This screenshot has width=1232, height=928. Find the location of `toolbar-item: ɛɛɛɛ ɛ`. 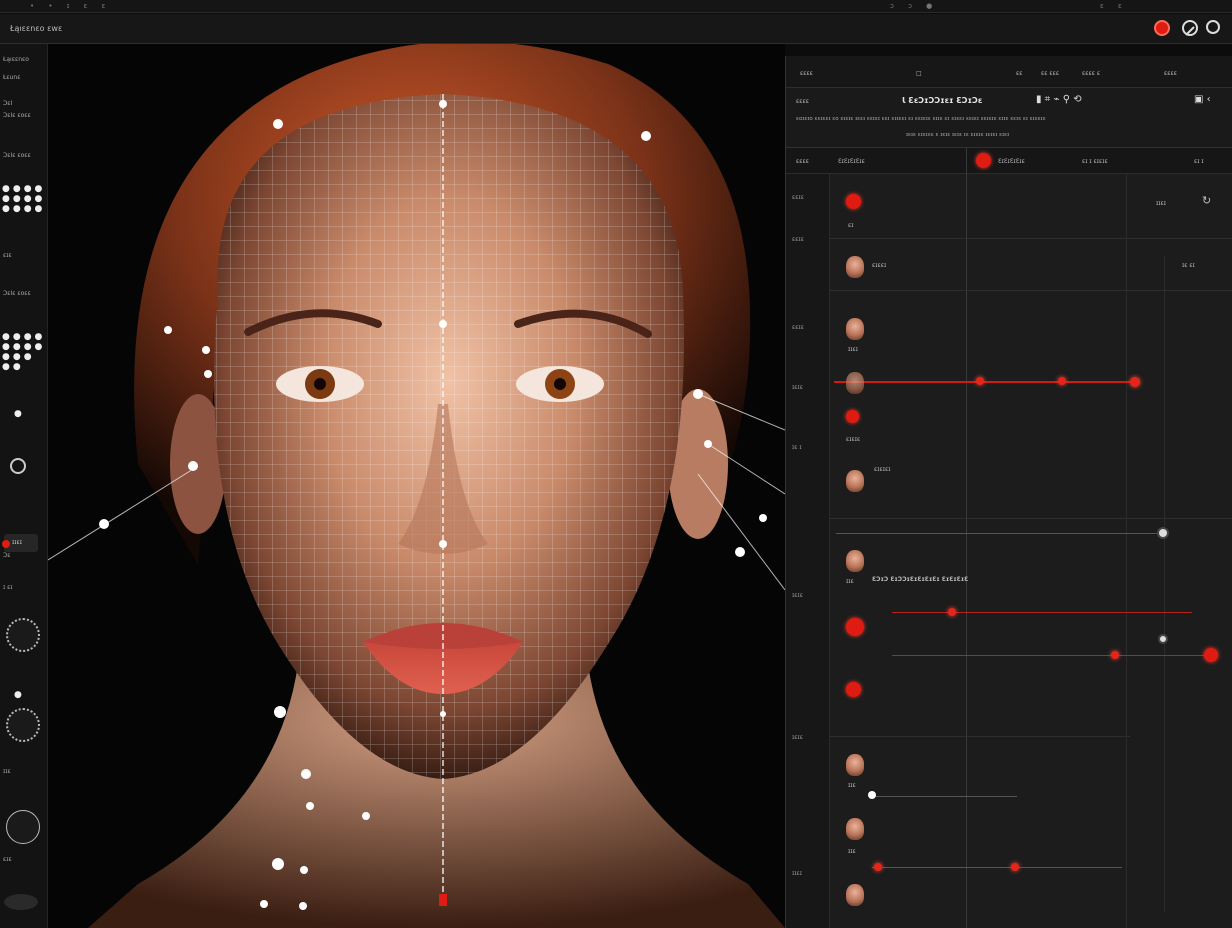

toolbar-item: ɛɛɛɛ ɛ is located at coordinates (1091, 73).